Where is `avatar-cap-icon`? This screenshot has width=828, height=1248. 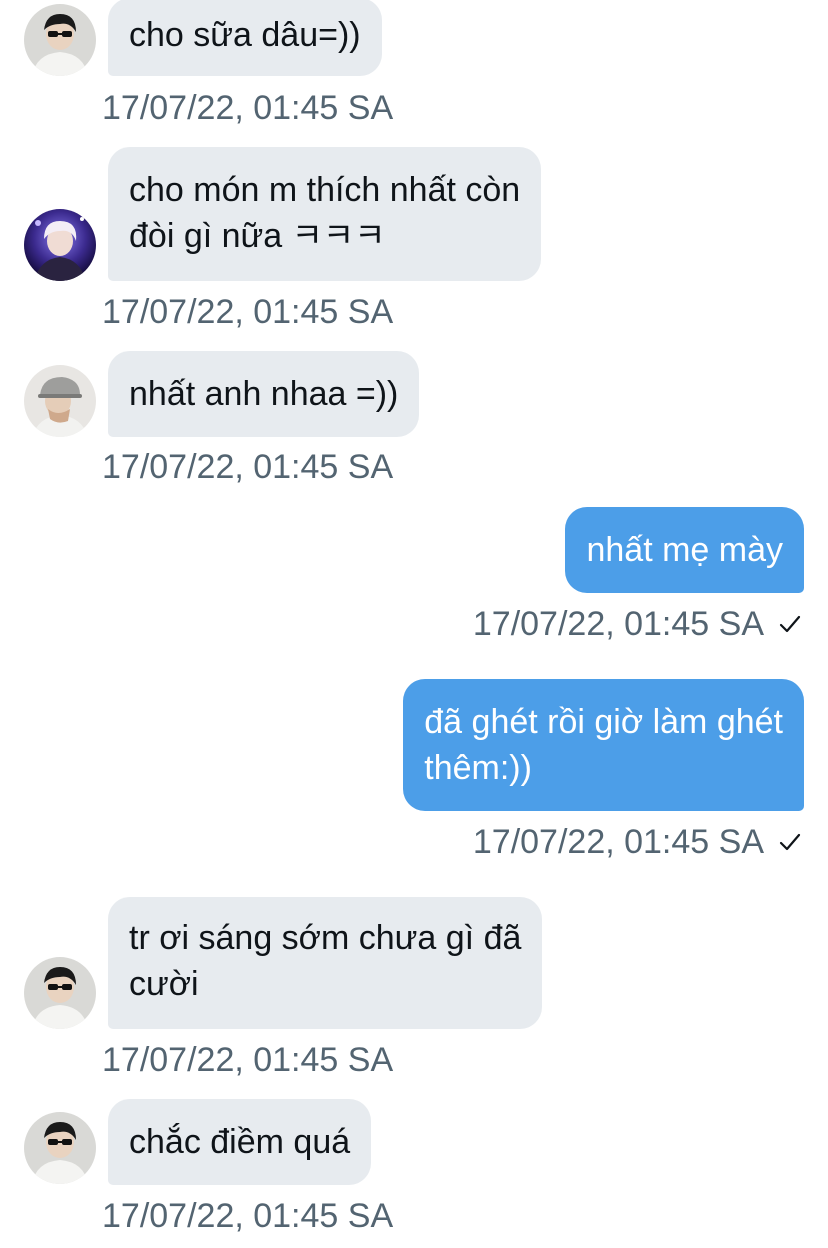 avatar-cap-icon is located at coordinates (60, 401).